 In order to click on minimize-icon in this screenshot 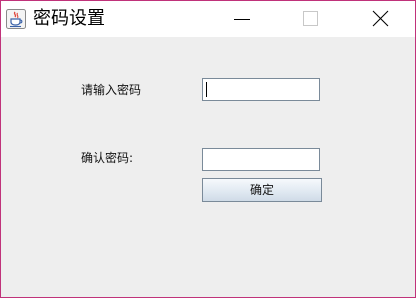, I will do `click(242, 19)`.